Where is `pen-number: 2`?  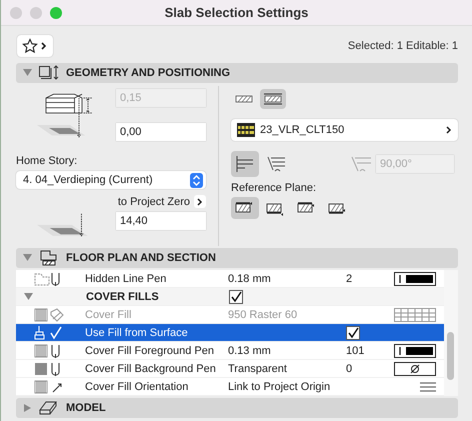 pen-number: 2 is located at coordinates (349, 278).